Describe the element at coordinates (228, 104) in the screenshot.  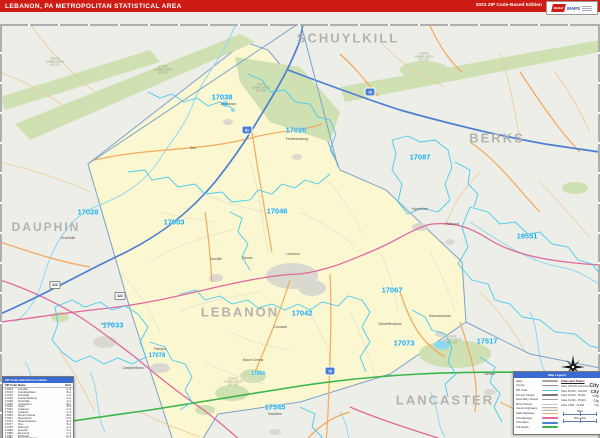
I see `town-label: Jonestown` at that location.